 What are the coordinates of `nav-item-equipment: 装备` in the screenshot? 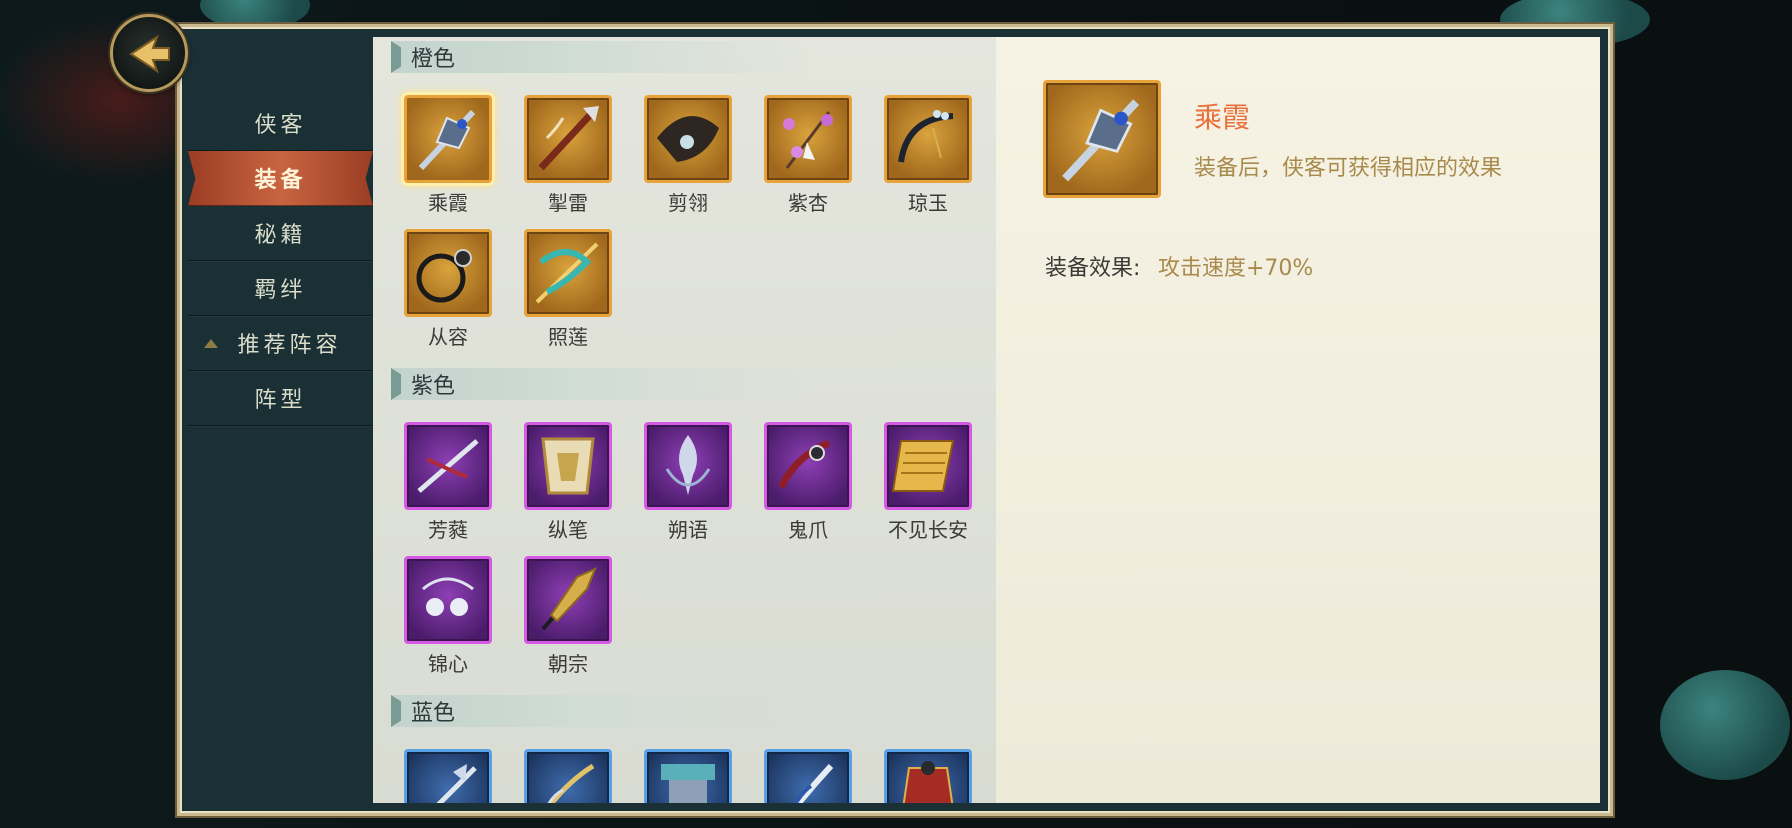 It's located at (280, 178).